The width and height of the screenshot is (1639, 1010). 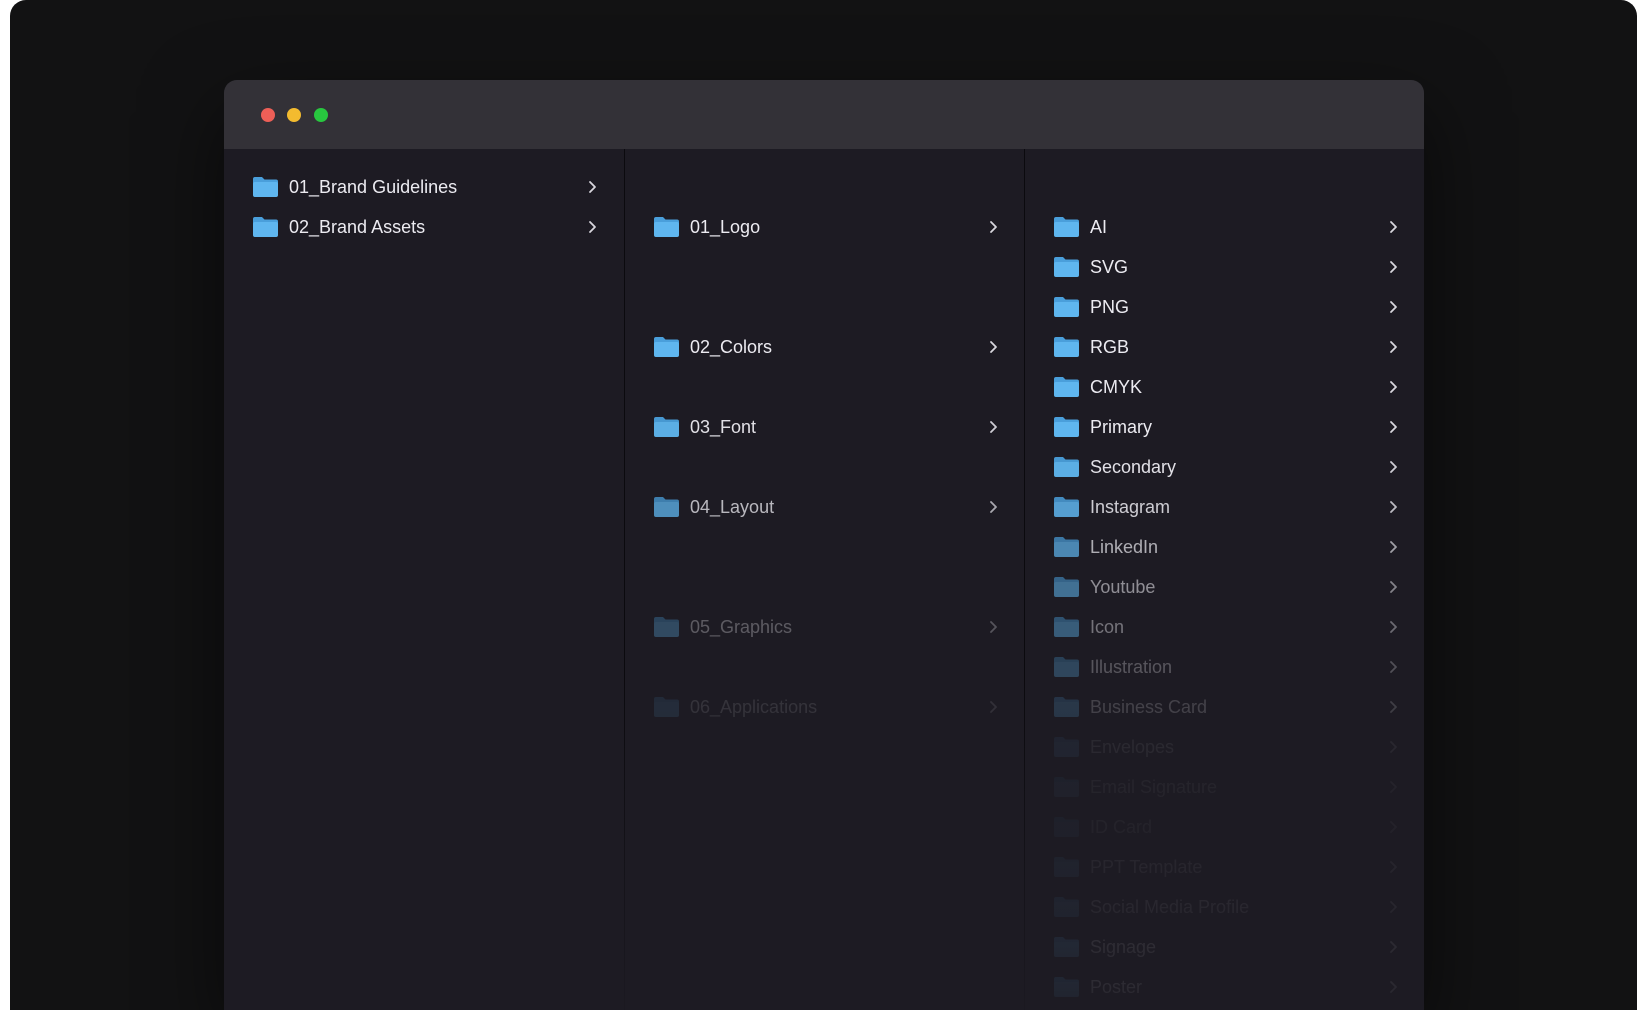 I want to click on folder-row: Icon, so click(x=1224, y=627).